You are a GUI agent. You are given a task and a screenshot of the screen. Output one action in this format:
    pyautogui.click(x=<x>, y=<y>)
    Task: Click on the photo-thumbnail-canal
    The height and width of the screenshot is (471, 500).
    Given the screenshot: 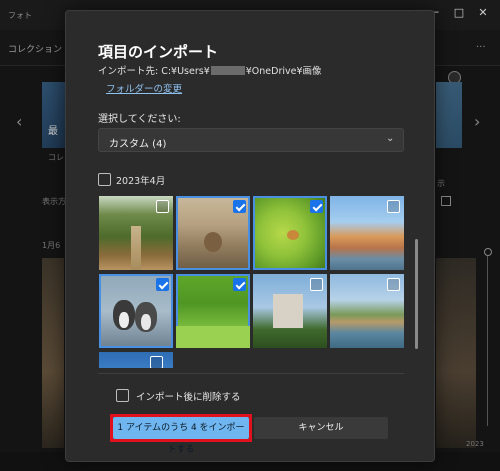 What is the action you would take?
    pyautogui.click(x=367, y=311)
    